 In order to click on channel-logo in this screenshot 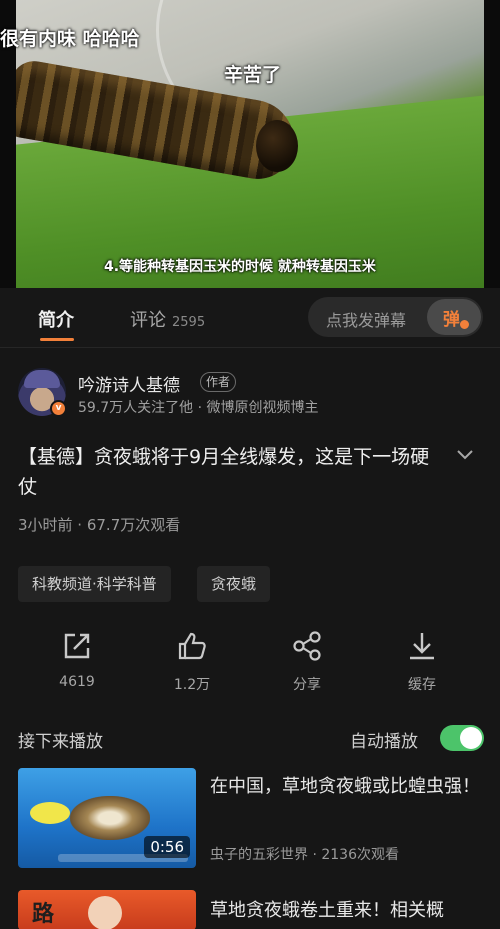, I will do `click(50, 813)`.